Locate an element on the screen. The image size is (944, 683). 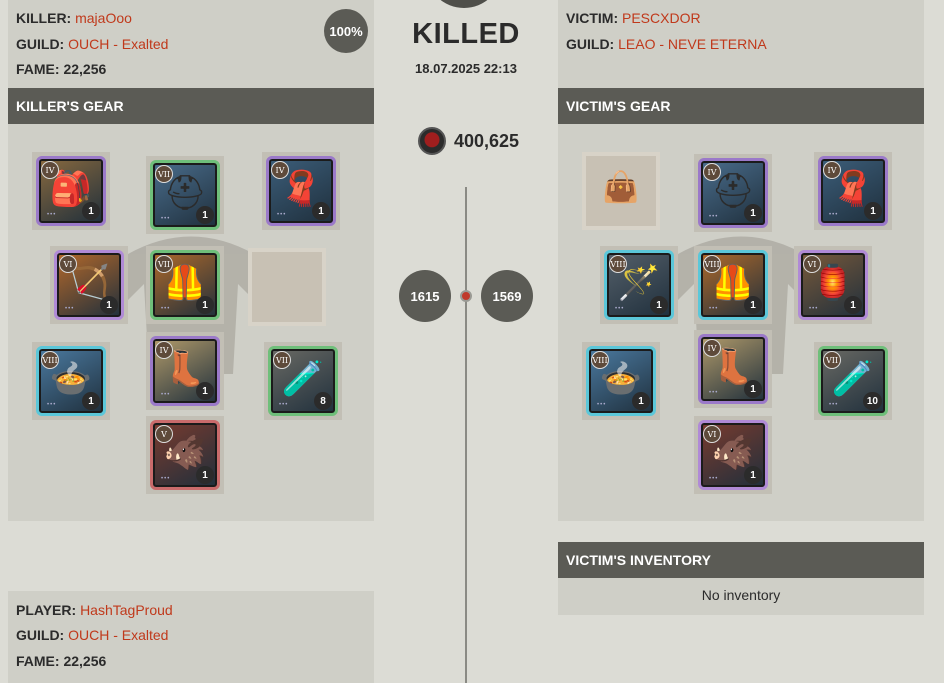
assist-player-link: HashTagProud is located at coordinates (126, 610).